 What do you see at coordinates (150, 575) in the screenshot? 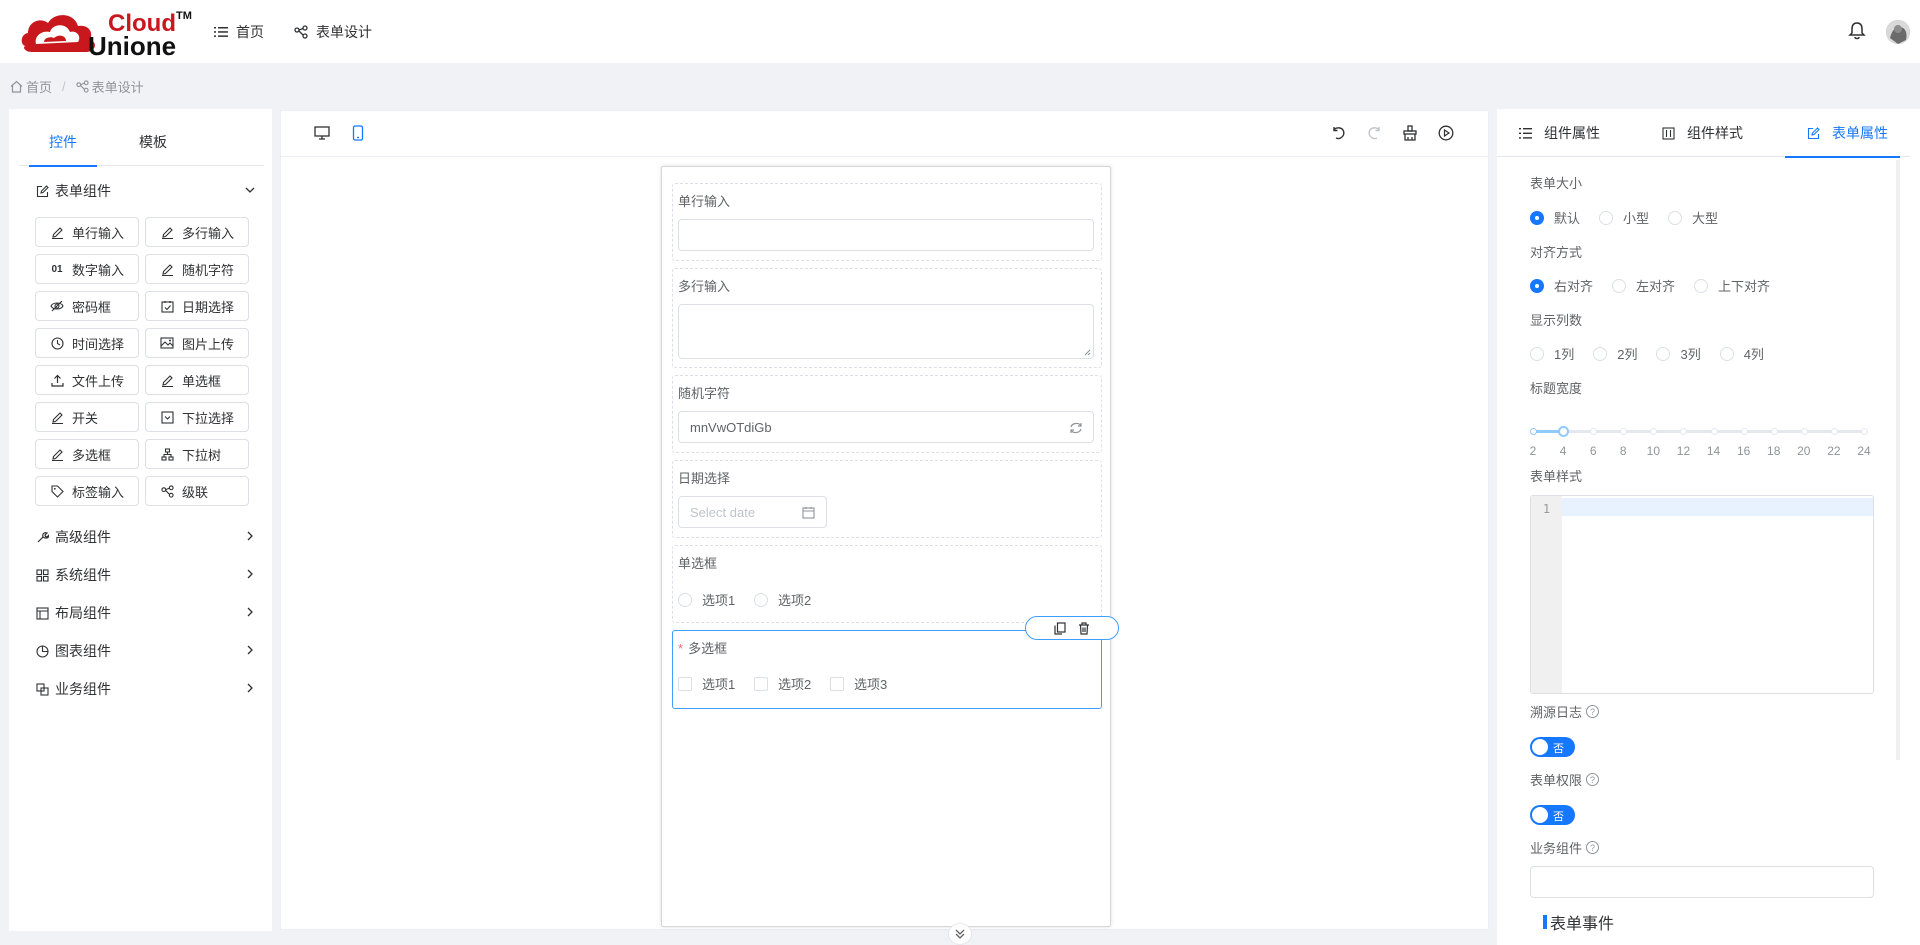
I see `group-system-components: 系统组件` at bounding box center [150, 575].